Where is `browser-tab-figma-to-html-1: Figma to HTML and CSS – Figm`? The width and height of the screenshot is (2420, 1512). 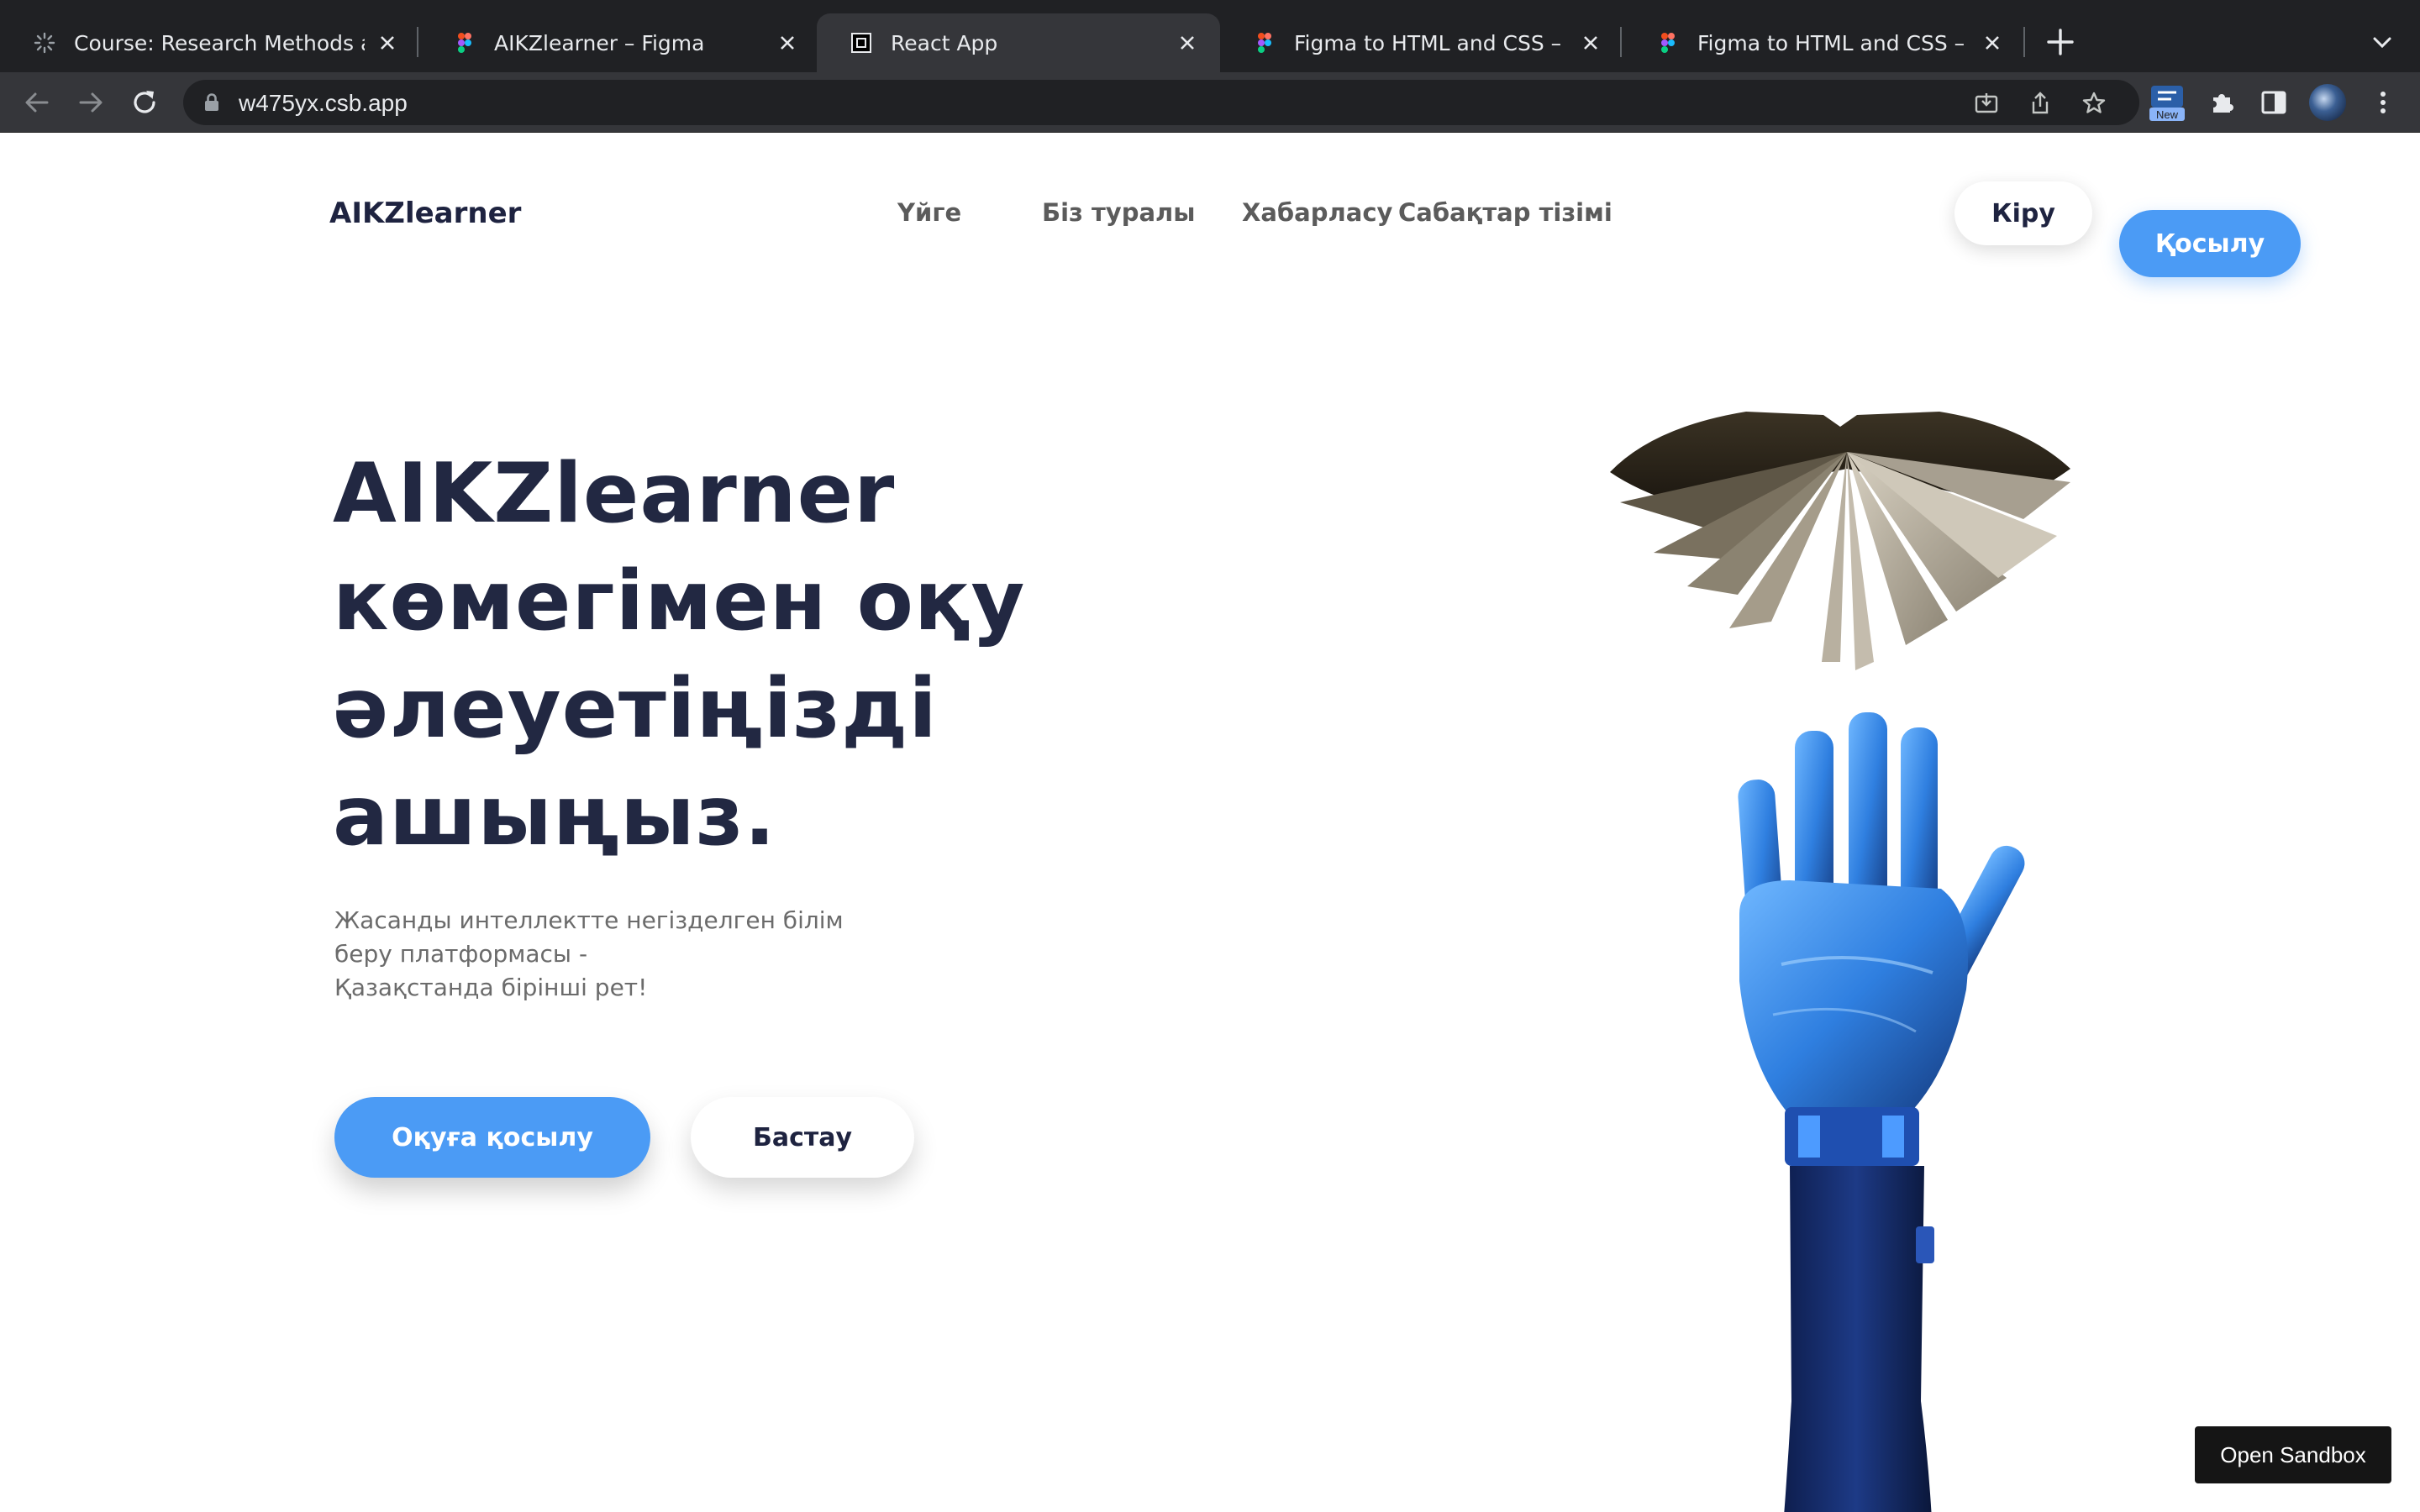
browser-tab-figma-to-html-1: Figma to HTML and CSS – Figm is located at coordinates (1421, 42).